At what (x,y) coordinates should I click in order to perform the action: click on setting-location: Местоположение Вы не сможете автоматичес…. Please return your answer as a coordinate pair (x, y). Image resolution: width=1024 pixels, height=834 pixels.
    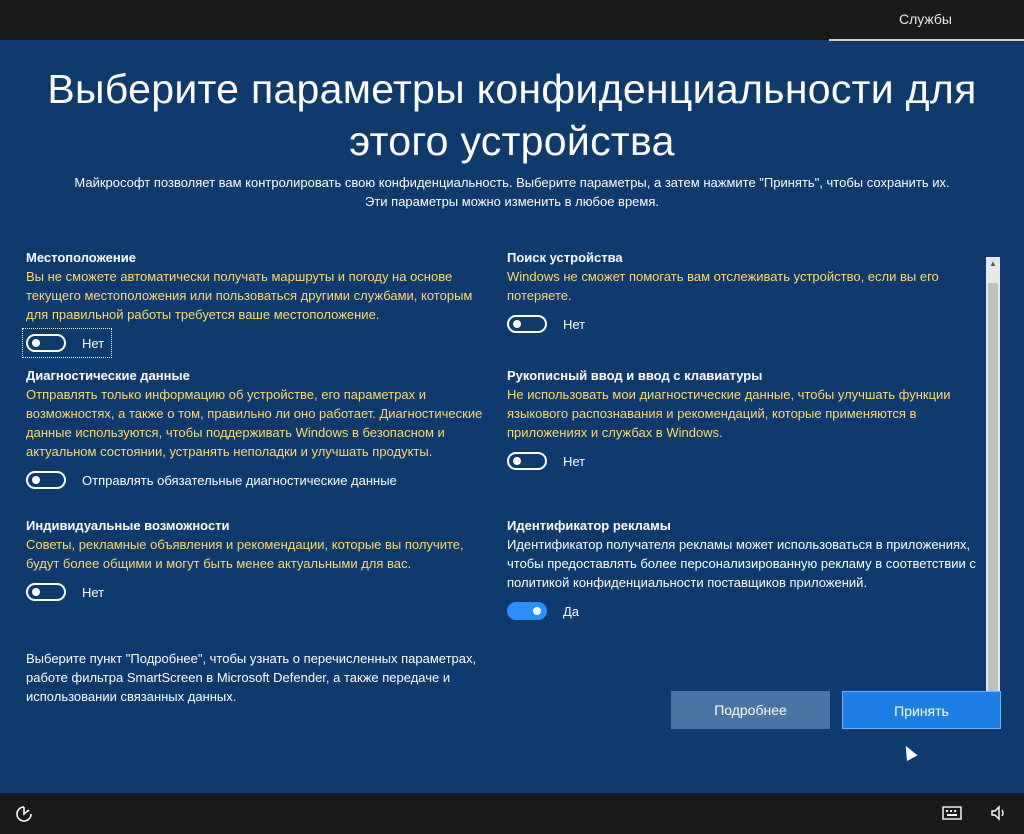
    Looking at the image, I should click on (259, 304).